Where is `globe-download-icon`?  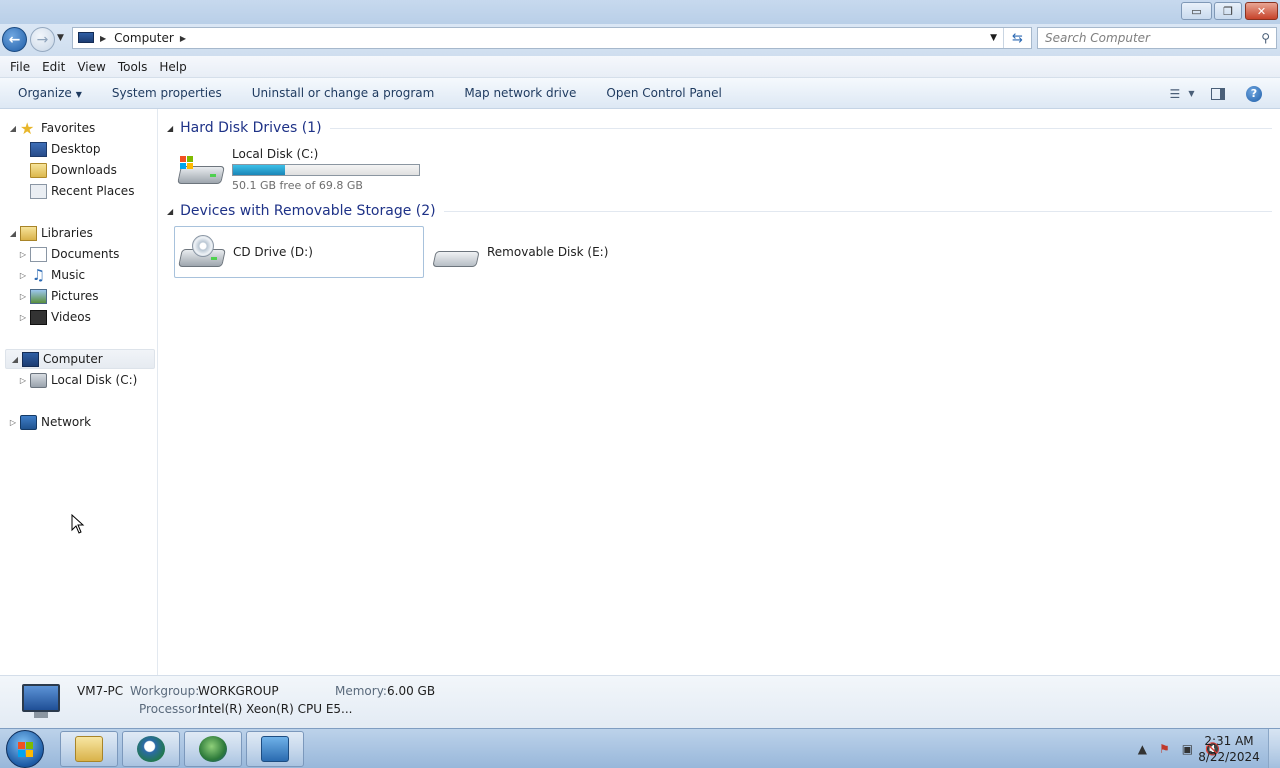 globe-download-icon is located at coordinates (213, 749).